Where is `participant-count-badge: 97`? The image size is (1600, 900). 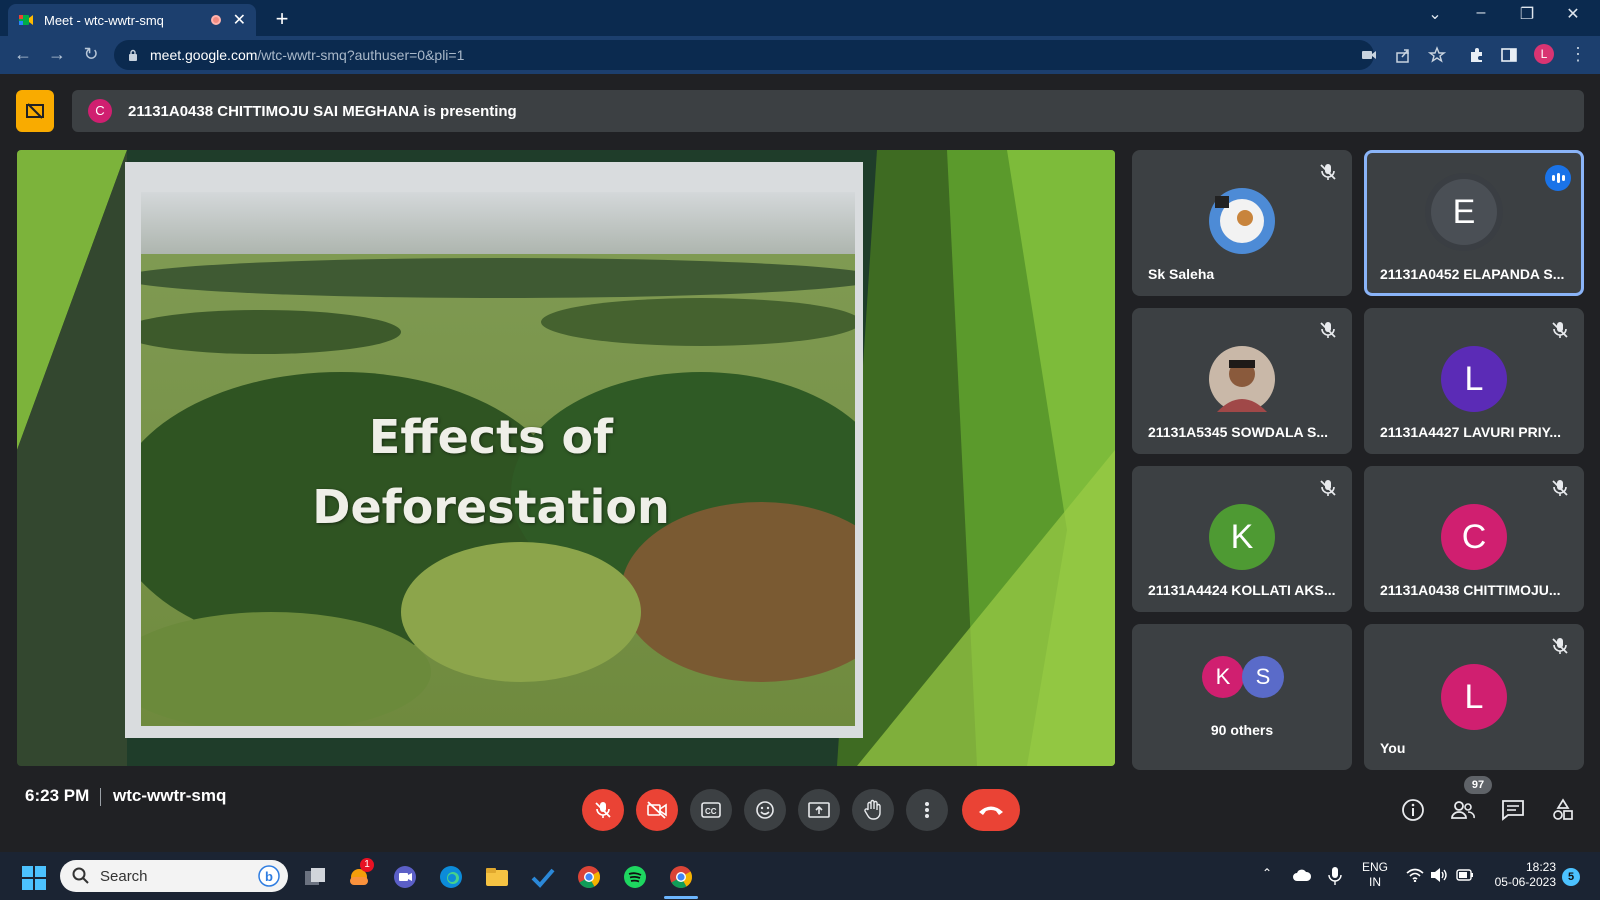 participant-count-badge: 97 is located at coordinates (1478, 785).